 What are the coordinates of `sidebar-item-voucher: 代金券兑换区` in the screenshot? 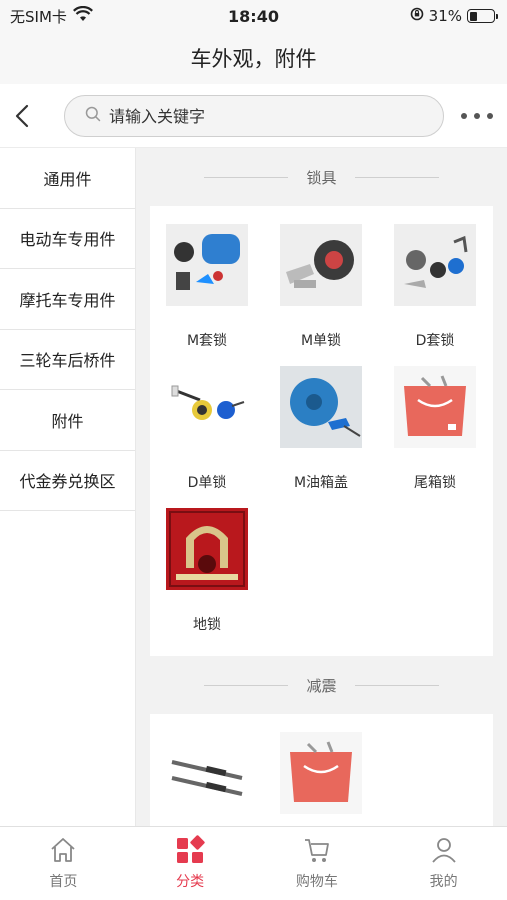 It's located at (67, 481).